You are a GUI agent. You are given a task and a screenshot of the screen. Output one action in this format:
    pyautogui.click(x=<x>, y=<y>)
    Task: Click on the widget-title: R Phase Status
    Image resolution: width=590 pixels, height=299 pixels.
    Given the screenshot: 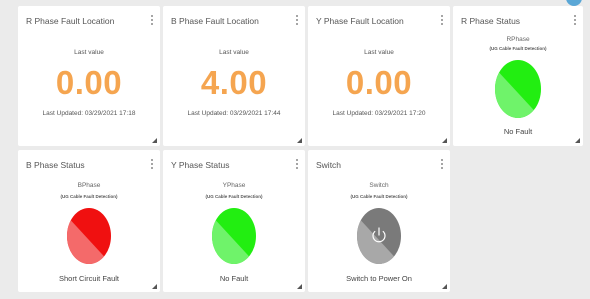 What is the action you would take?
    pyautogui.click(x=491, y=21)
    